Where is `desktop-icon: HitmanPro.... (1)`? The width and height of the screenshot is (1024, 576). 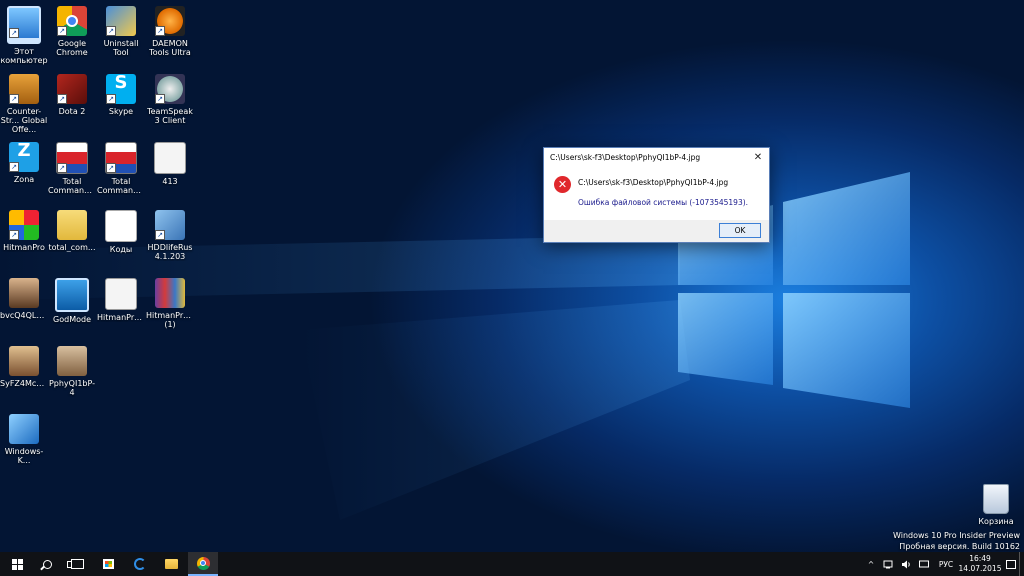
desktop-icon: HitmanPro.... (1) is located at coordinates (170, 303).